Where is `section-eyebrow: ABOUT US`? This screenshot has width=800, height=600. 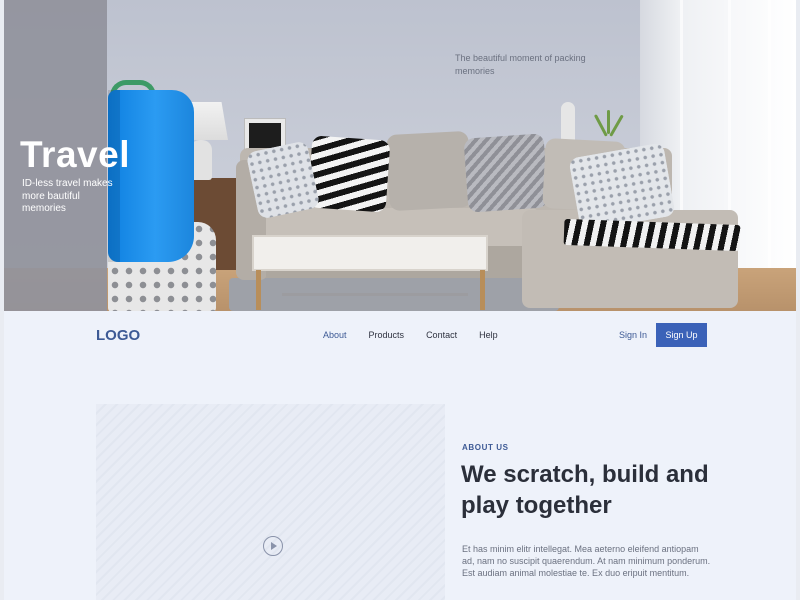 section-eyebrow: ABOUT US is located at coordinates (485, 447).